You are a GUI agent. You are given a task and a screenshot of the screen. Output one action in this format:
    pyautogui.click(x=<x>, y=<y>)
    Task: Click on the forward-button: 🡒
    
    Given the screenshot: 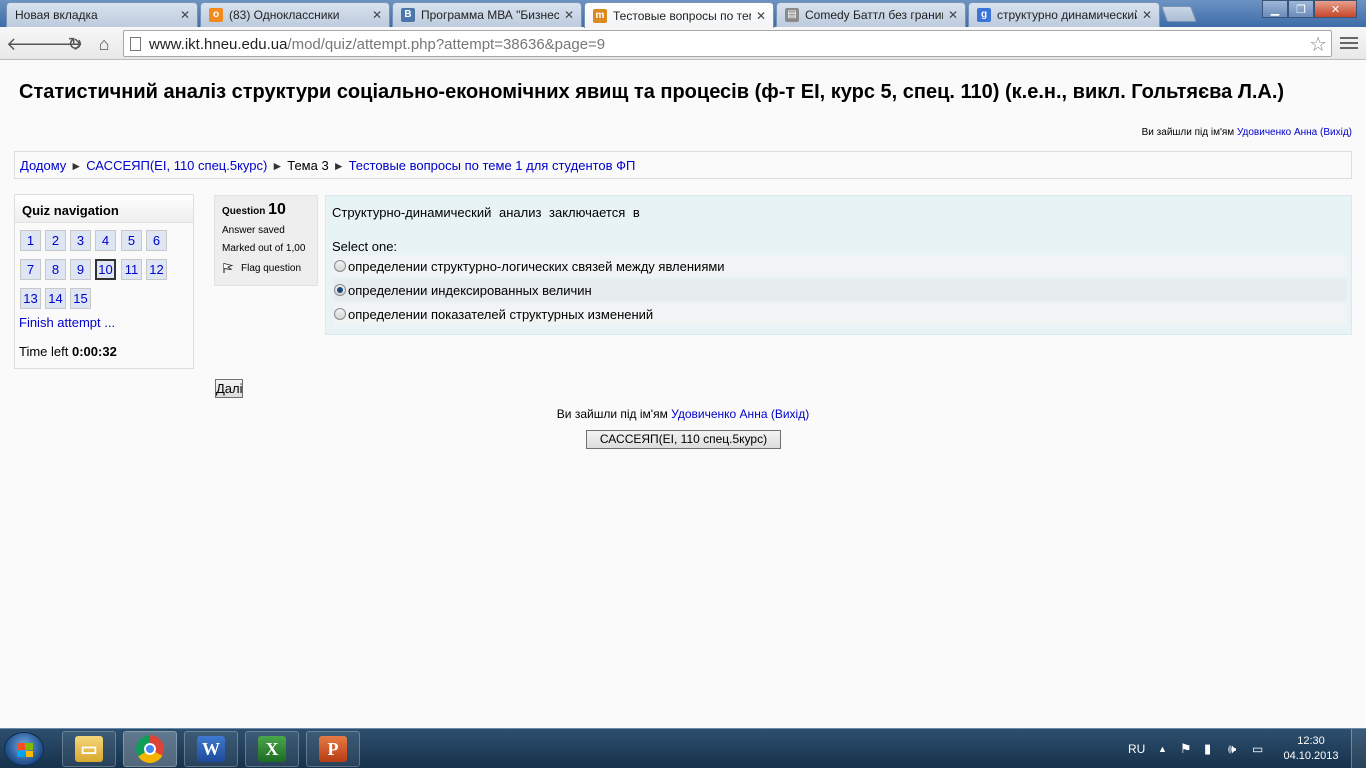 What is the action you would take?
    pyautogui.click(x=59, y=44)
    